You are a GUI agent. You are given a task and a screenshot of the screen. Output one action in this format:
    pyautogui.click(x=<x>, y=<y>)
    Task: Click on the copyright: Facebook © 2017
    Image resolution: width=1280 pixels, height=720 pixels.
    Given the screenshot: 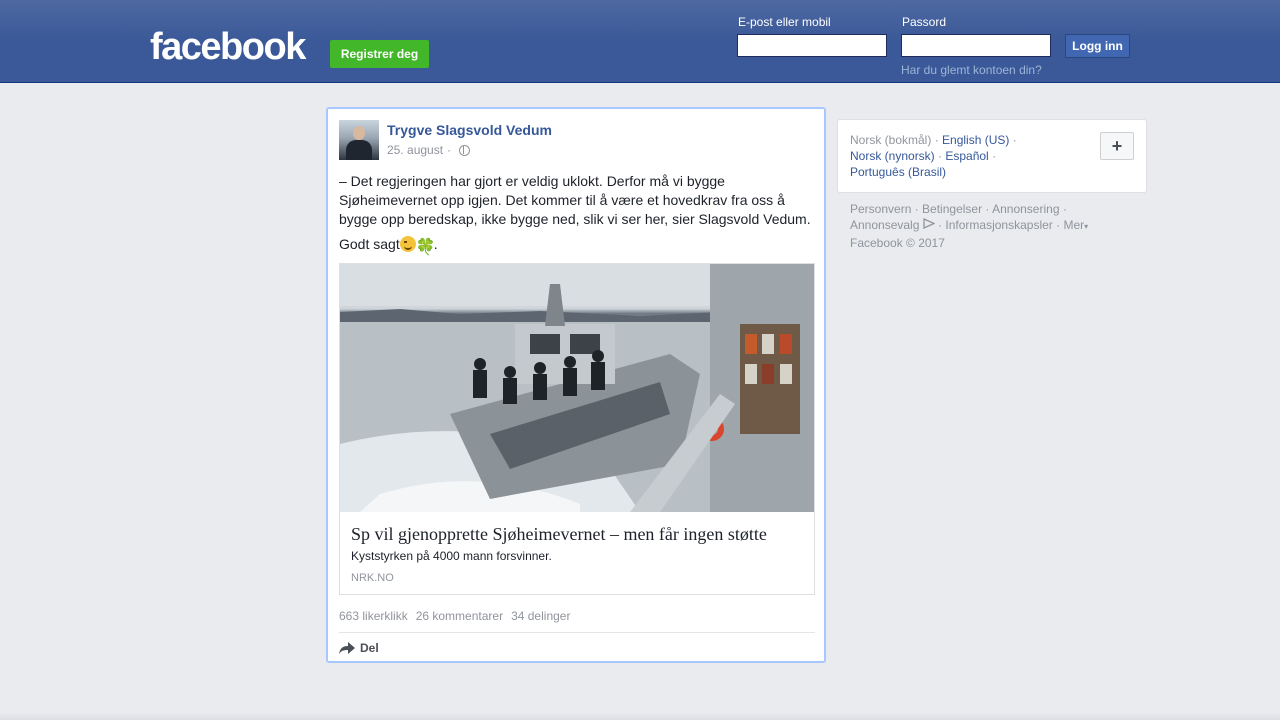 What is the action you would take?
    pyautogui.click(x=897, y=243)
    